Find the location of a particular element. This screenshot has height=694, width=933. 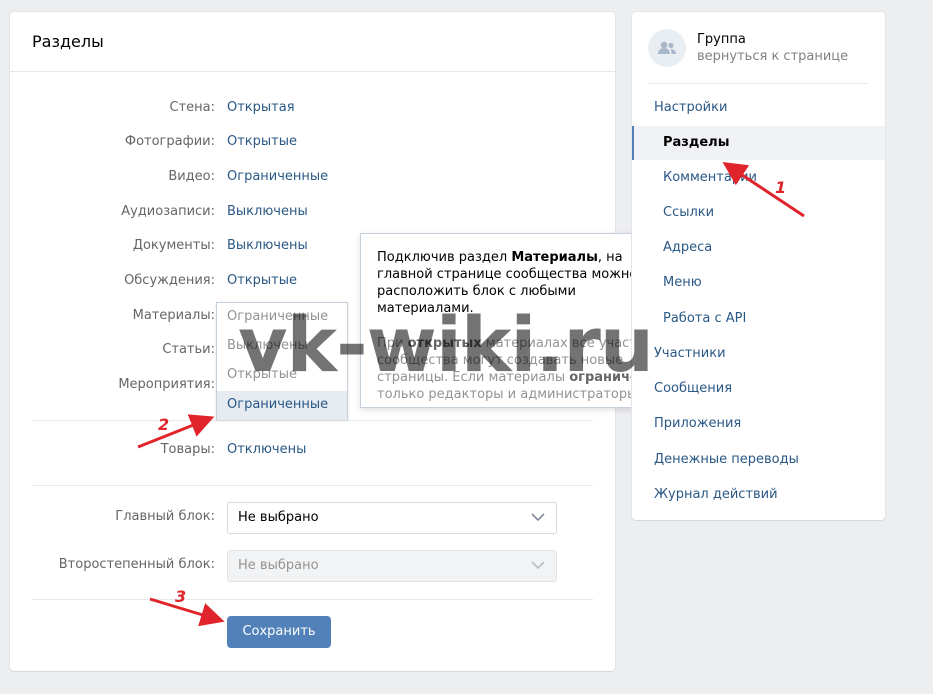

setting-label: Материалы: is located at coordinates (173, 315).